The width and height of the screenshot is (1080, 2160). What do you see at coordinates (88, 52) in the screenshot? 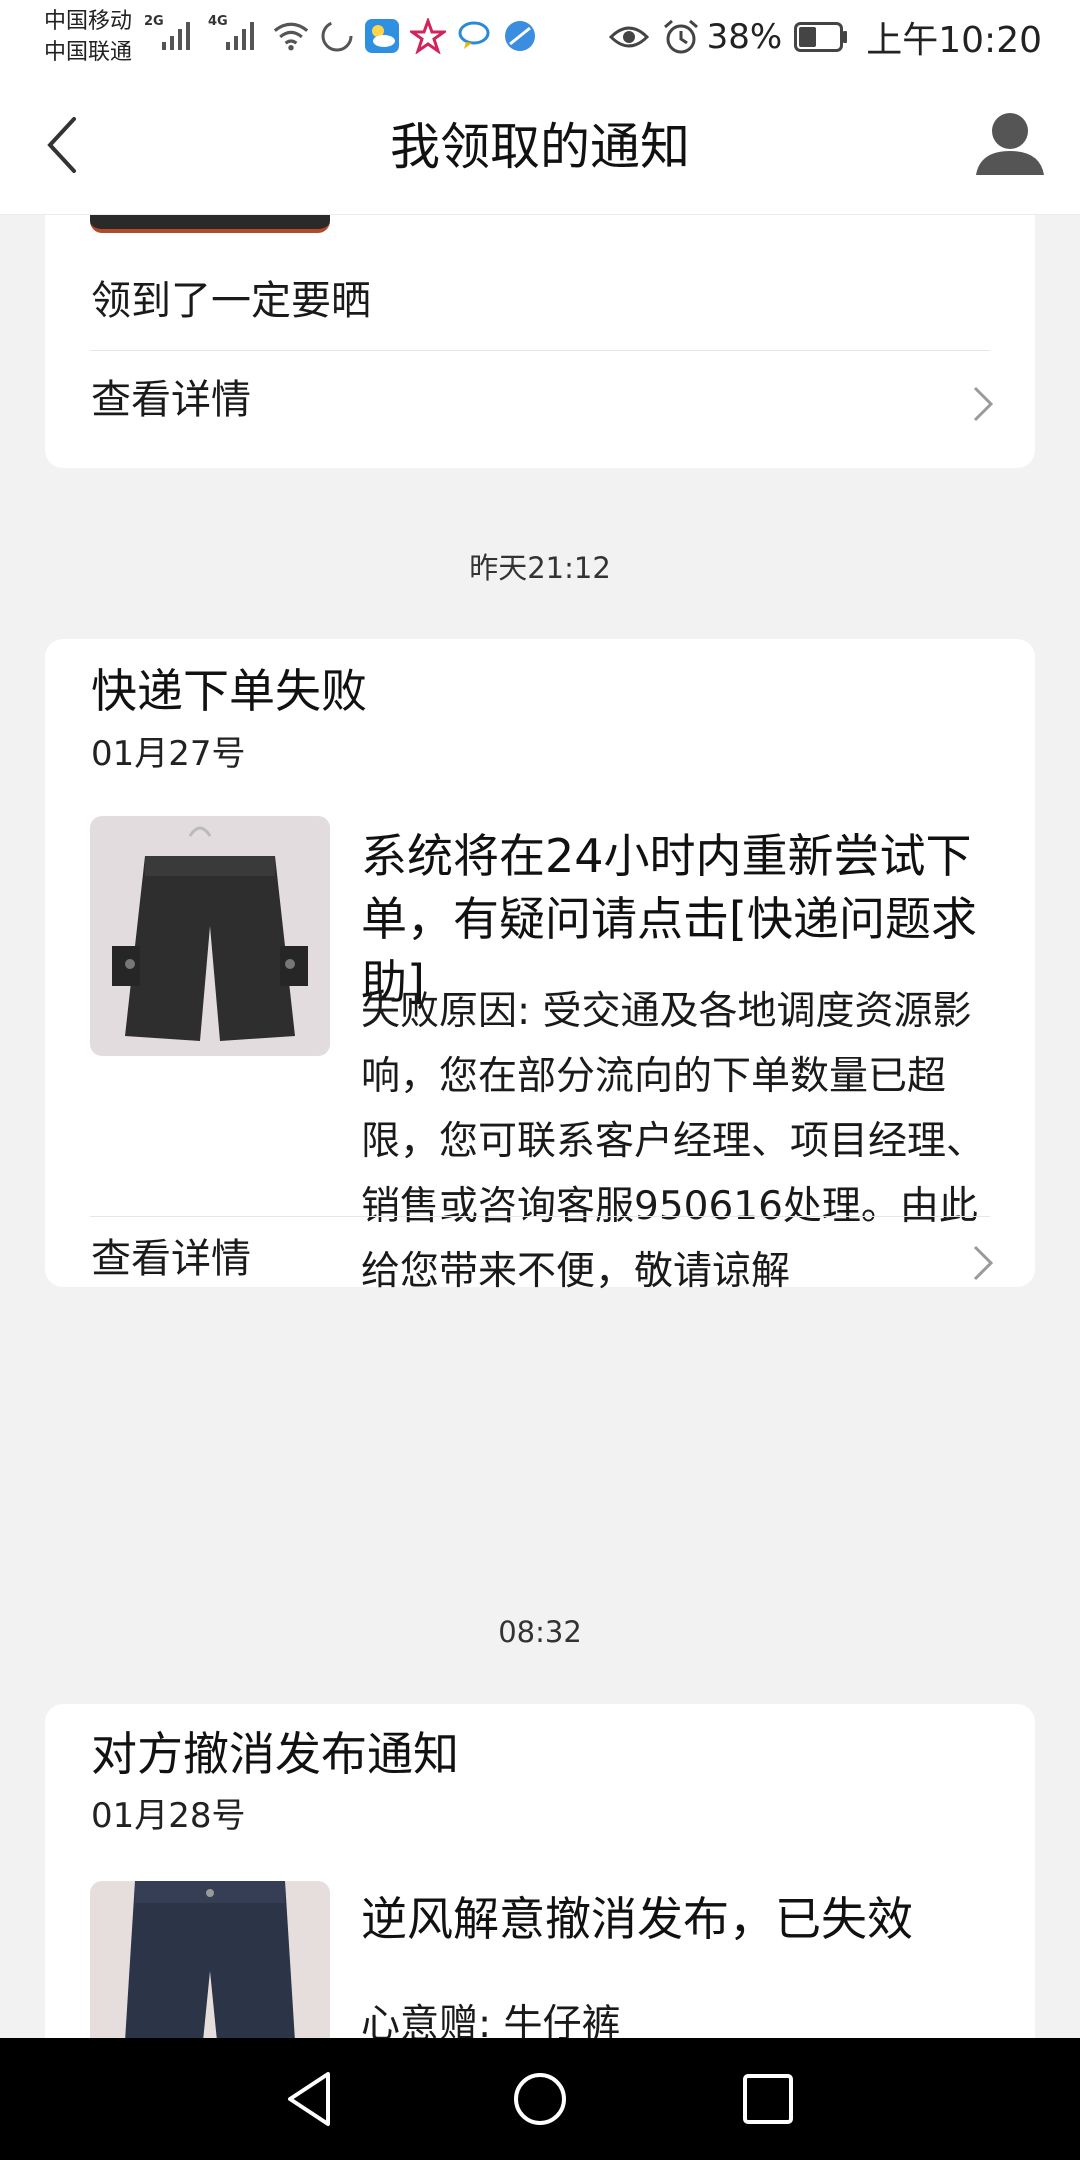
I see `carrier-2: 中国联通` at bounding box center [88, 52].